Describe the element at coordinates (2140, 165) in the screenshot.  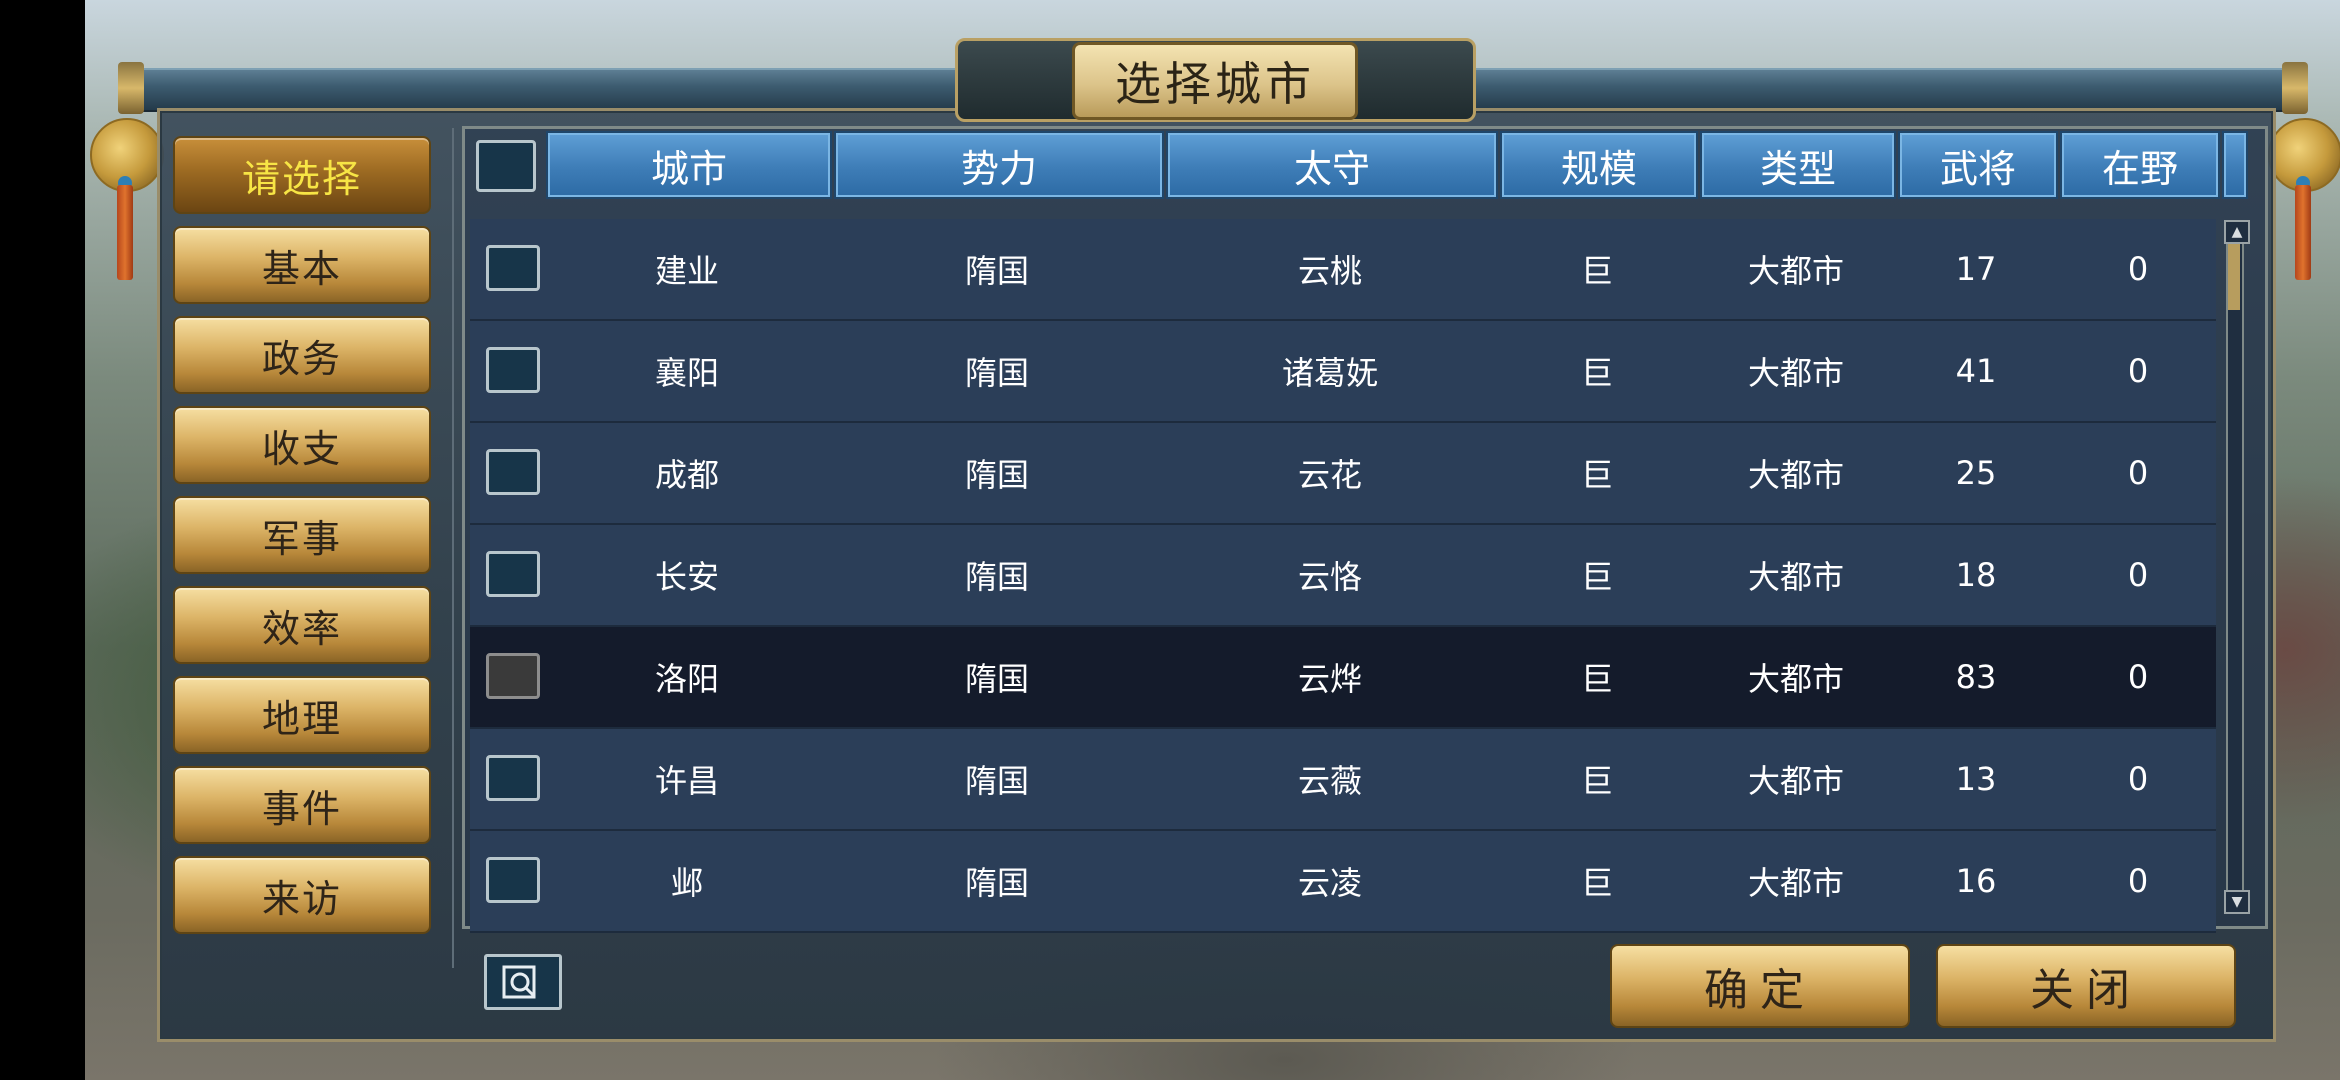
I see `column-header-wild: 在野` at that location.